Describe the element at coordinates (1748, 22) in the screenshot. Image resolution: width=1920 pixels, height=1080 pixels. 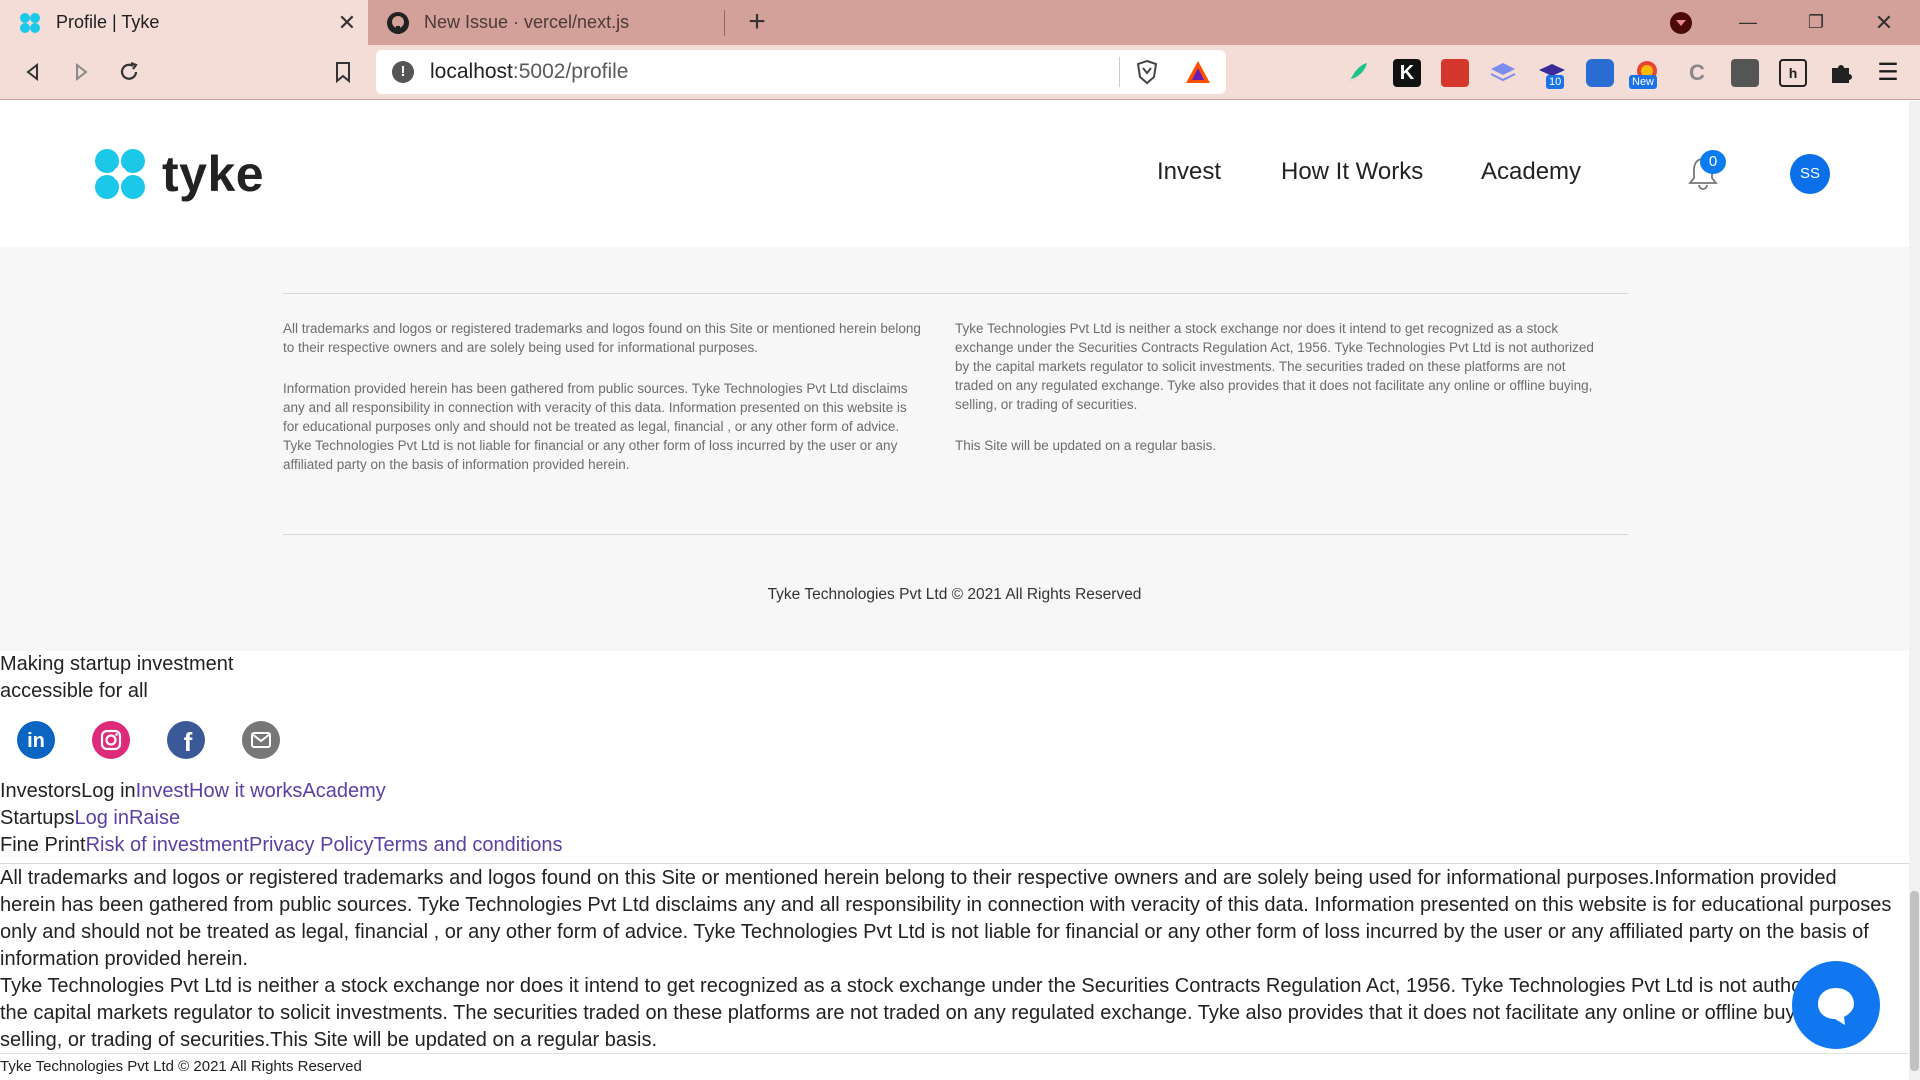
I see `minimize-button: —` at that location.